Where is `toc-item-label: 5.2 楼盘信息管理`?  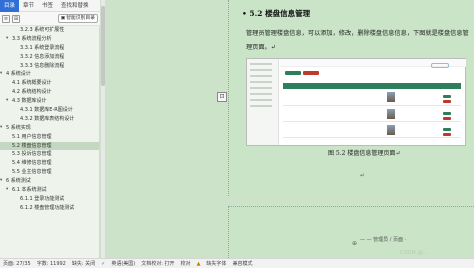
toc-item-label: 5.2 楼盘信息管理 is located at coordinates (32, 145).